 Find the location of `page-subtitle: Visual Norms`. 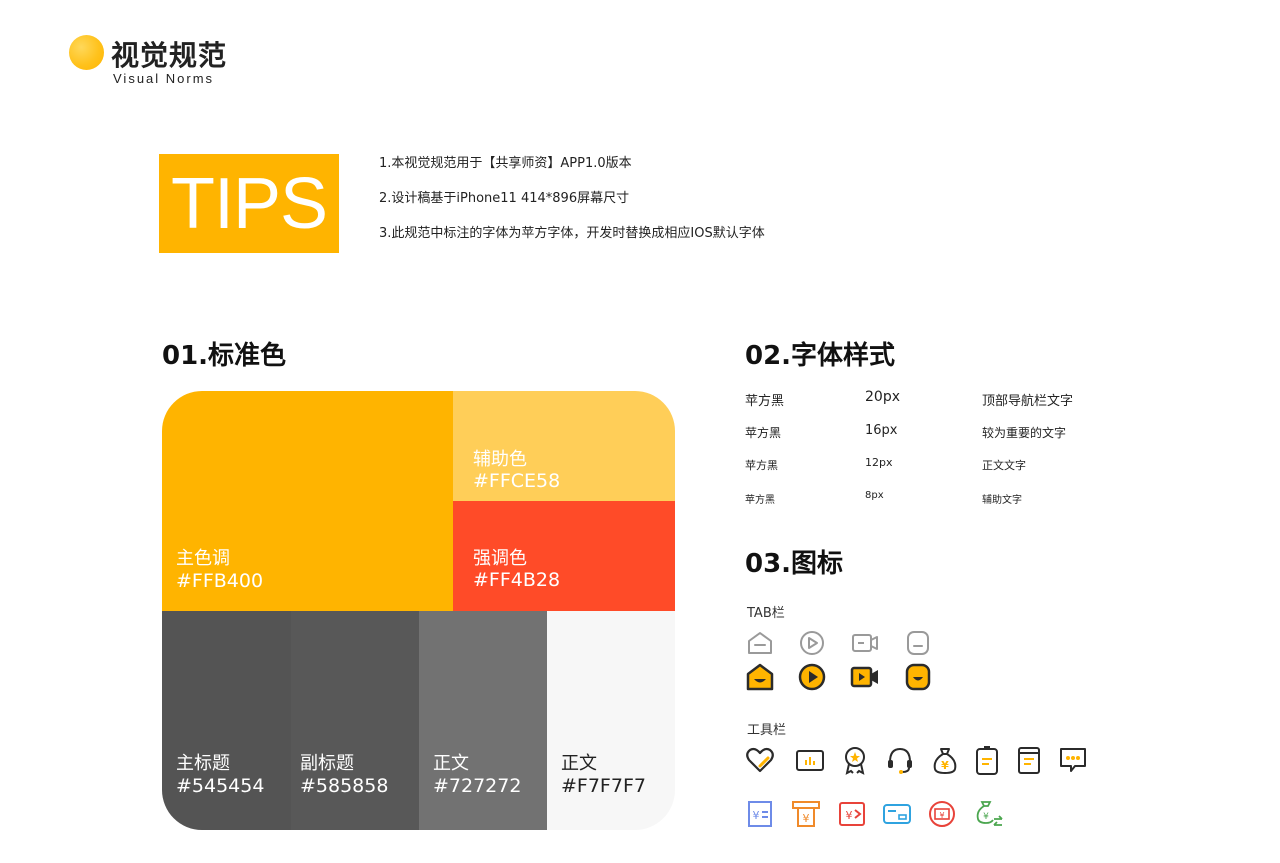

page-subtitle: Visual Norms is located at coordinates (164, 78).